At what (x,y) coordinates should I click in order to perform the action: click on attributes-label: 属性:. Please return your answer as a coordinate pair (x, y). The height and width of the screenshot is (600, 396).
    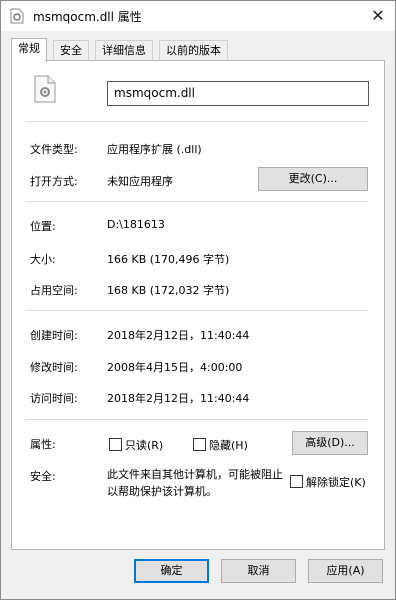
    Looking at the image, I should click on (43, 444).